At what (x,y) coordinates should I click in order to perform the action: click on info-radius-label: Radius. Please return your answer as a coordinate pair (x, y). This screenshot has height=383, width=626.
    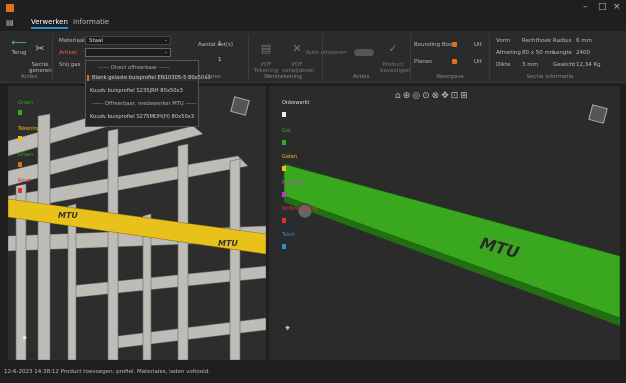
    Looking at the image, I should click on (562, 41).